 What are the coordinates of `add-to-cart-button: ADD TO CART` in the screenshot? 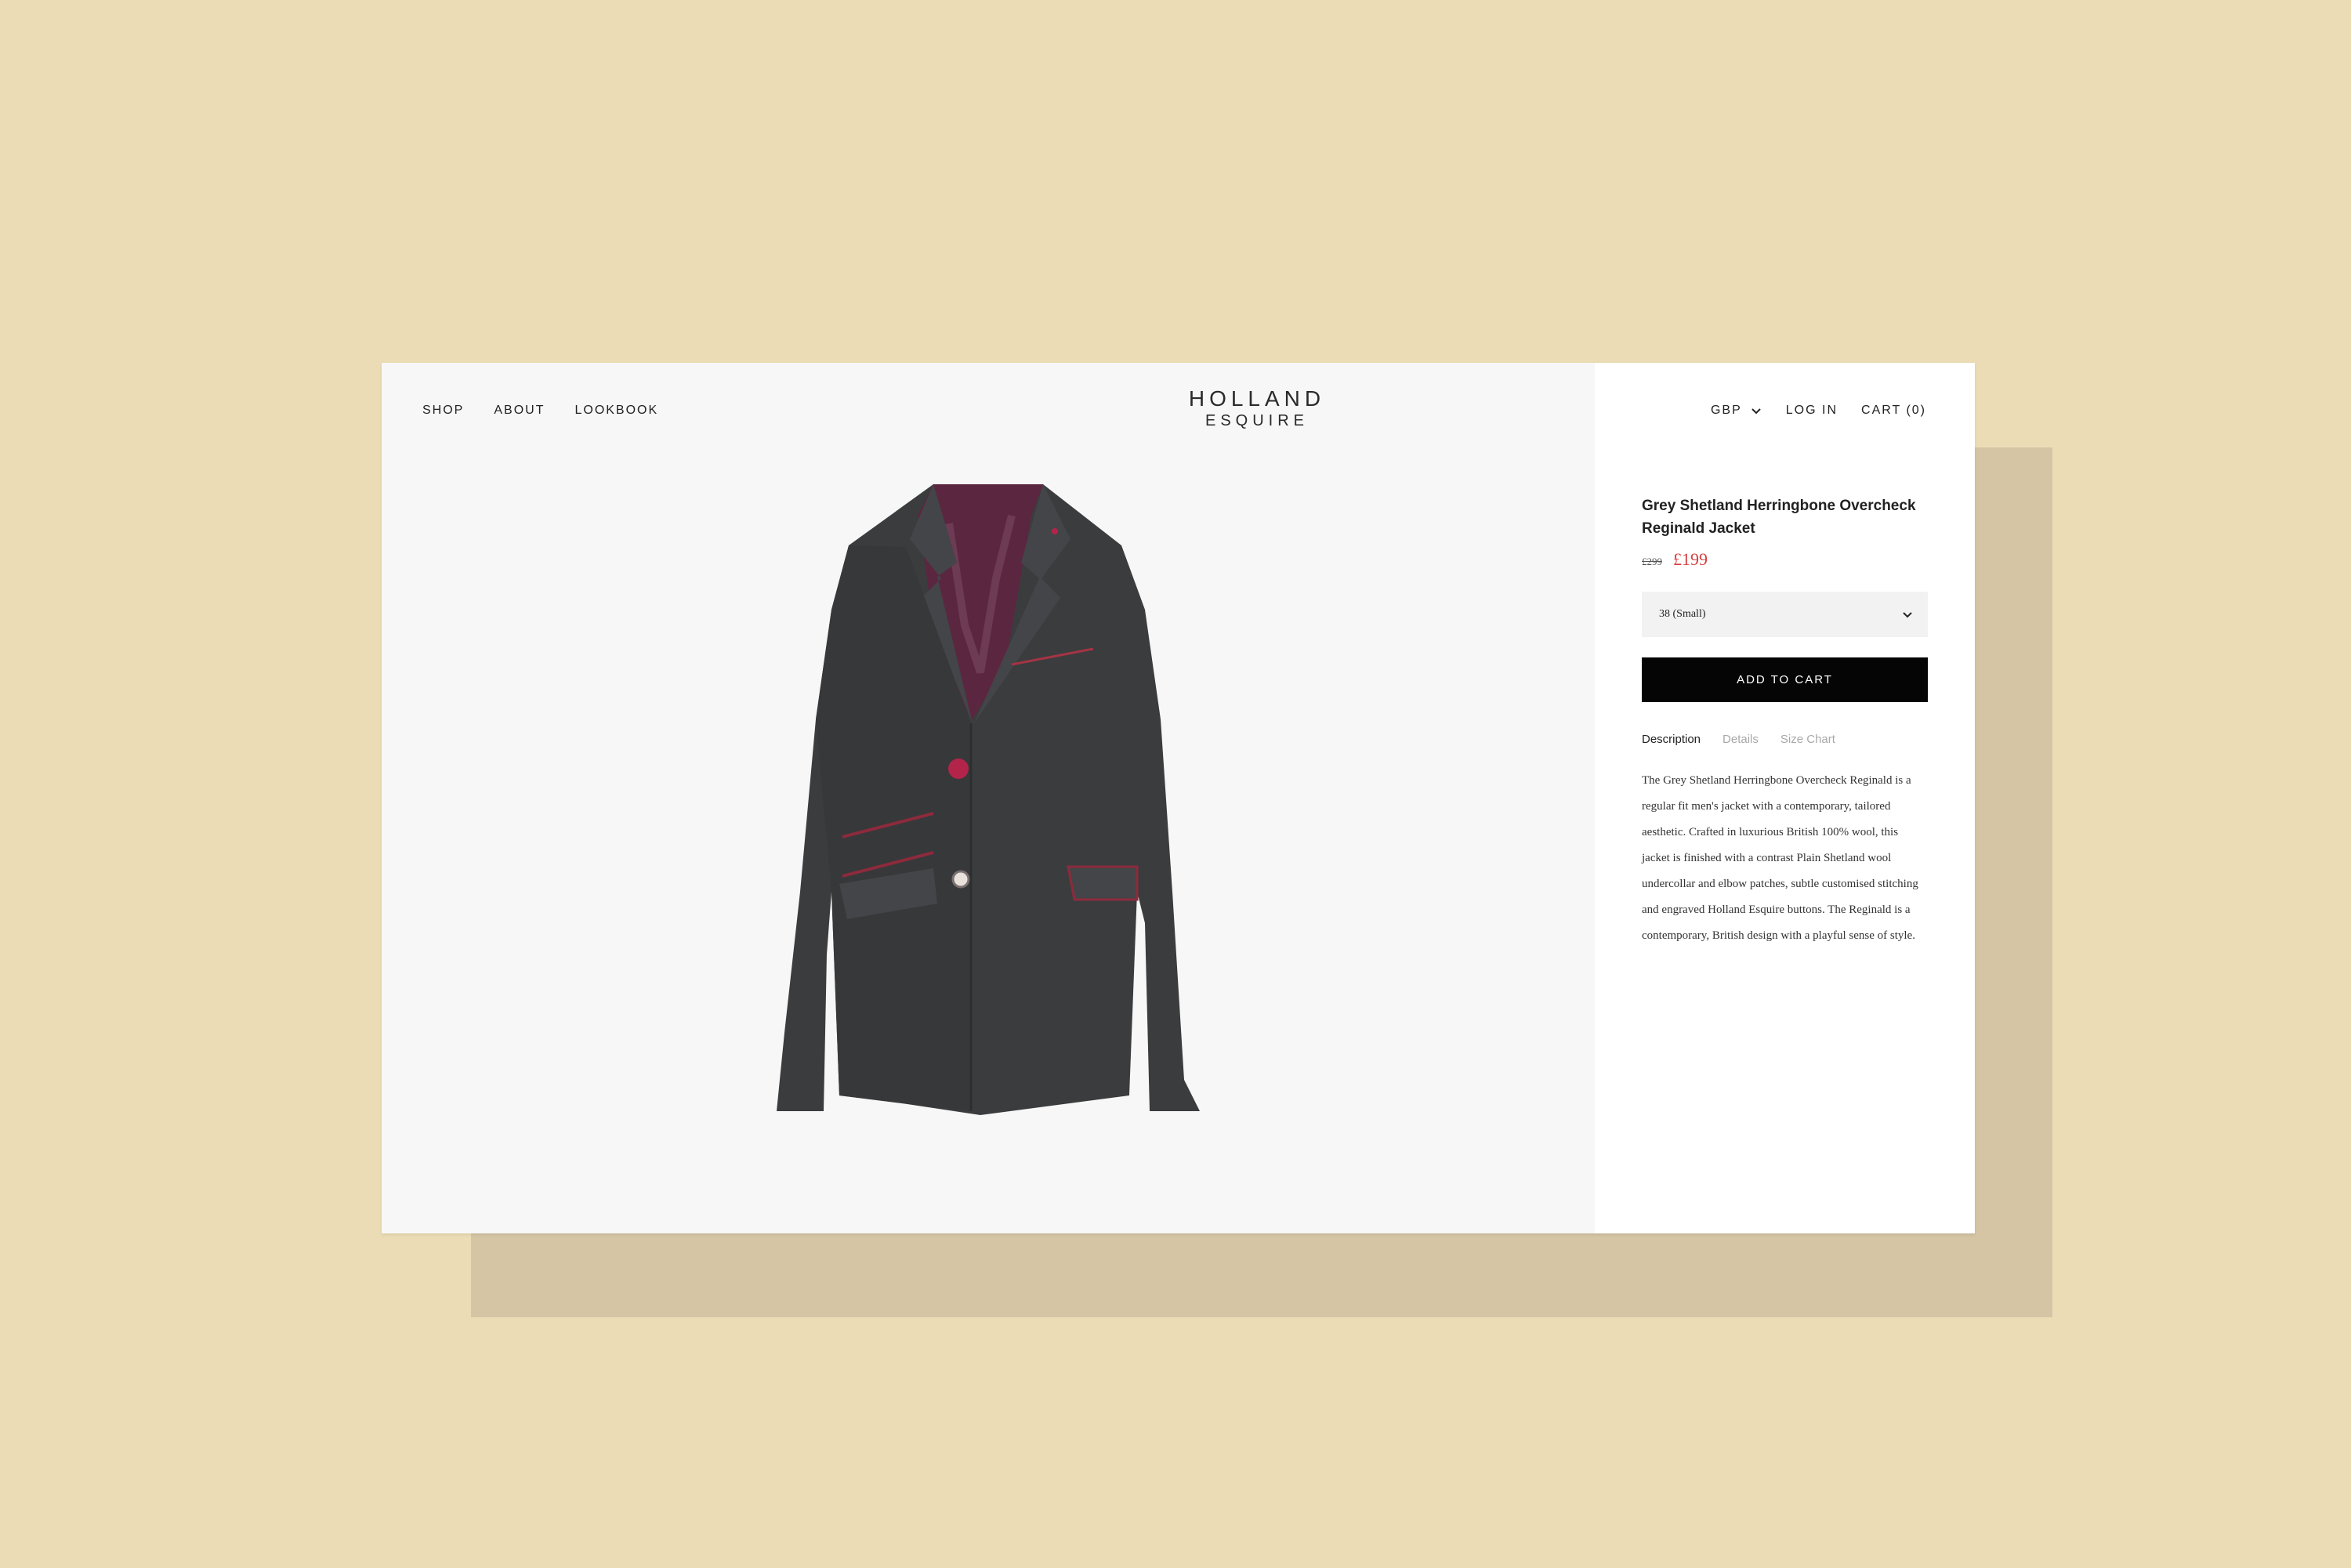 It's located at (1785, 679).